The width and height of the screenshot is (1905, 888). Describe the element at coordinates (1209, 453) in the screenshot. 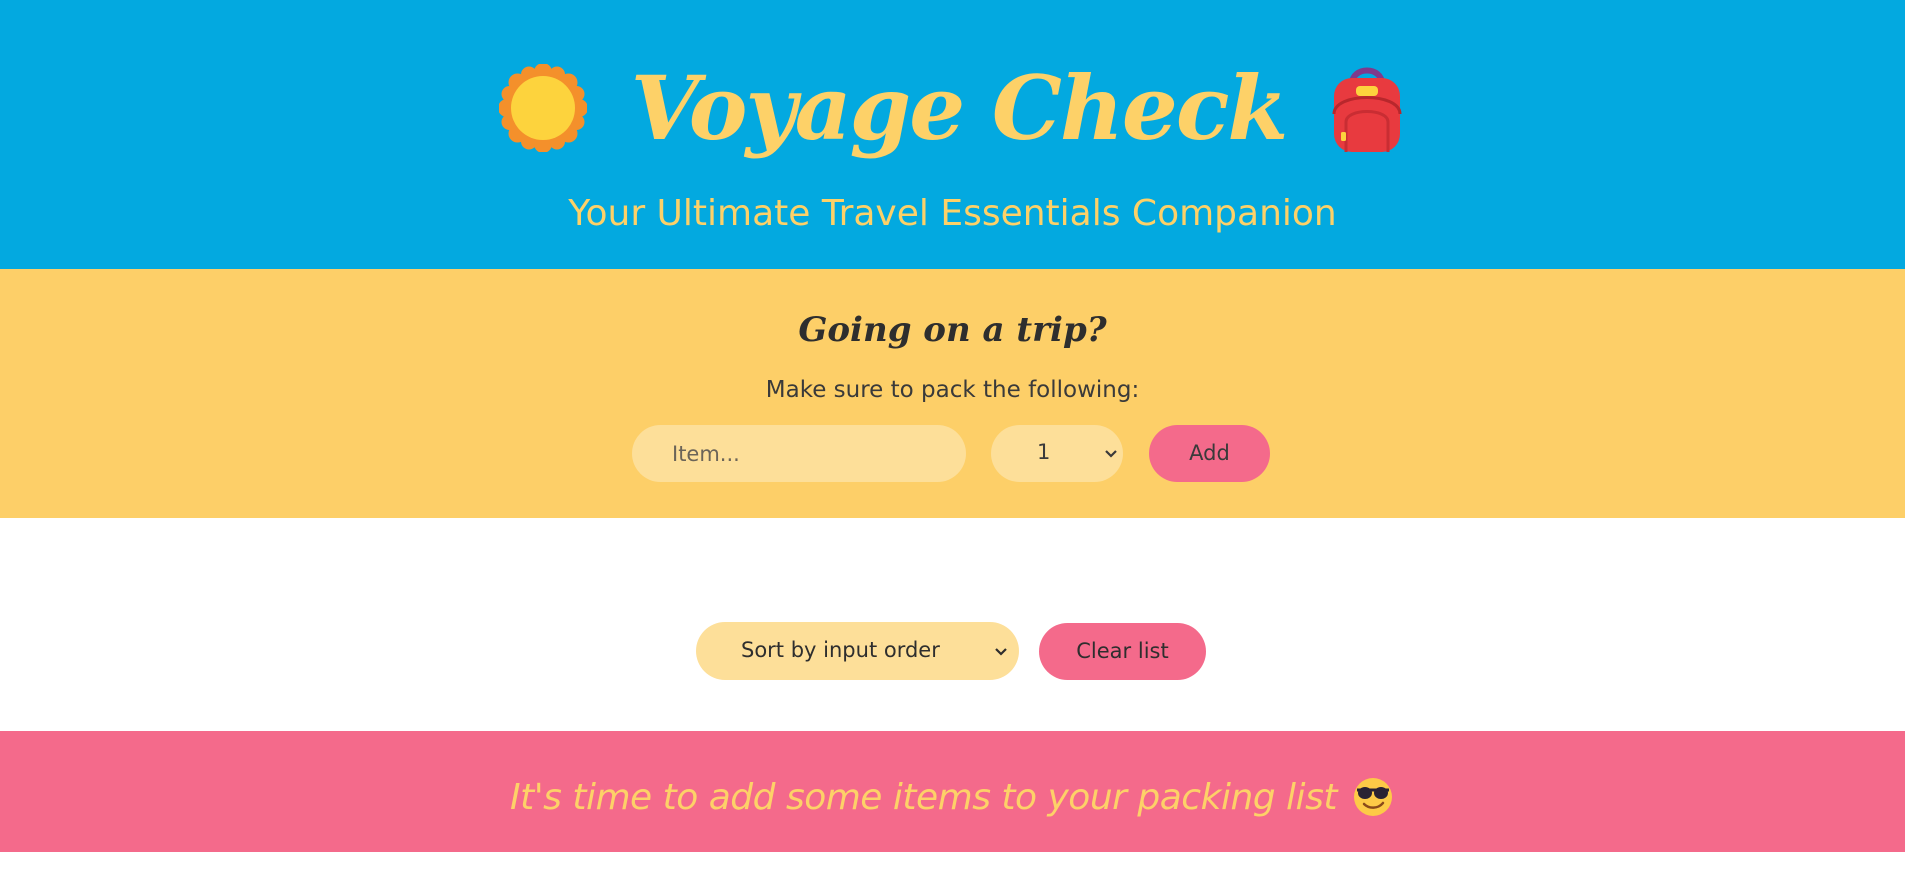

I see `add-button: Add` at that location.